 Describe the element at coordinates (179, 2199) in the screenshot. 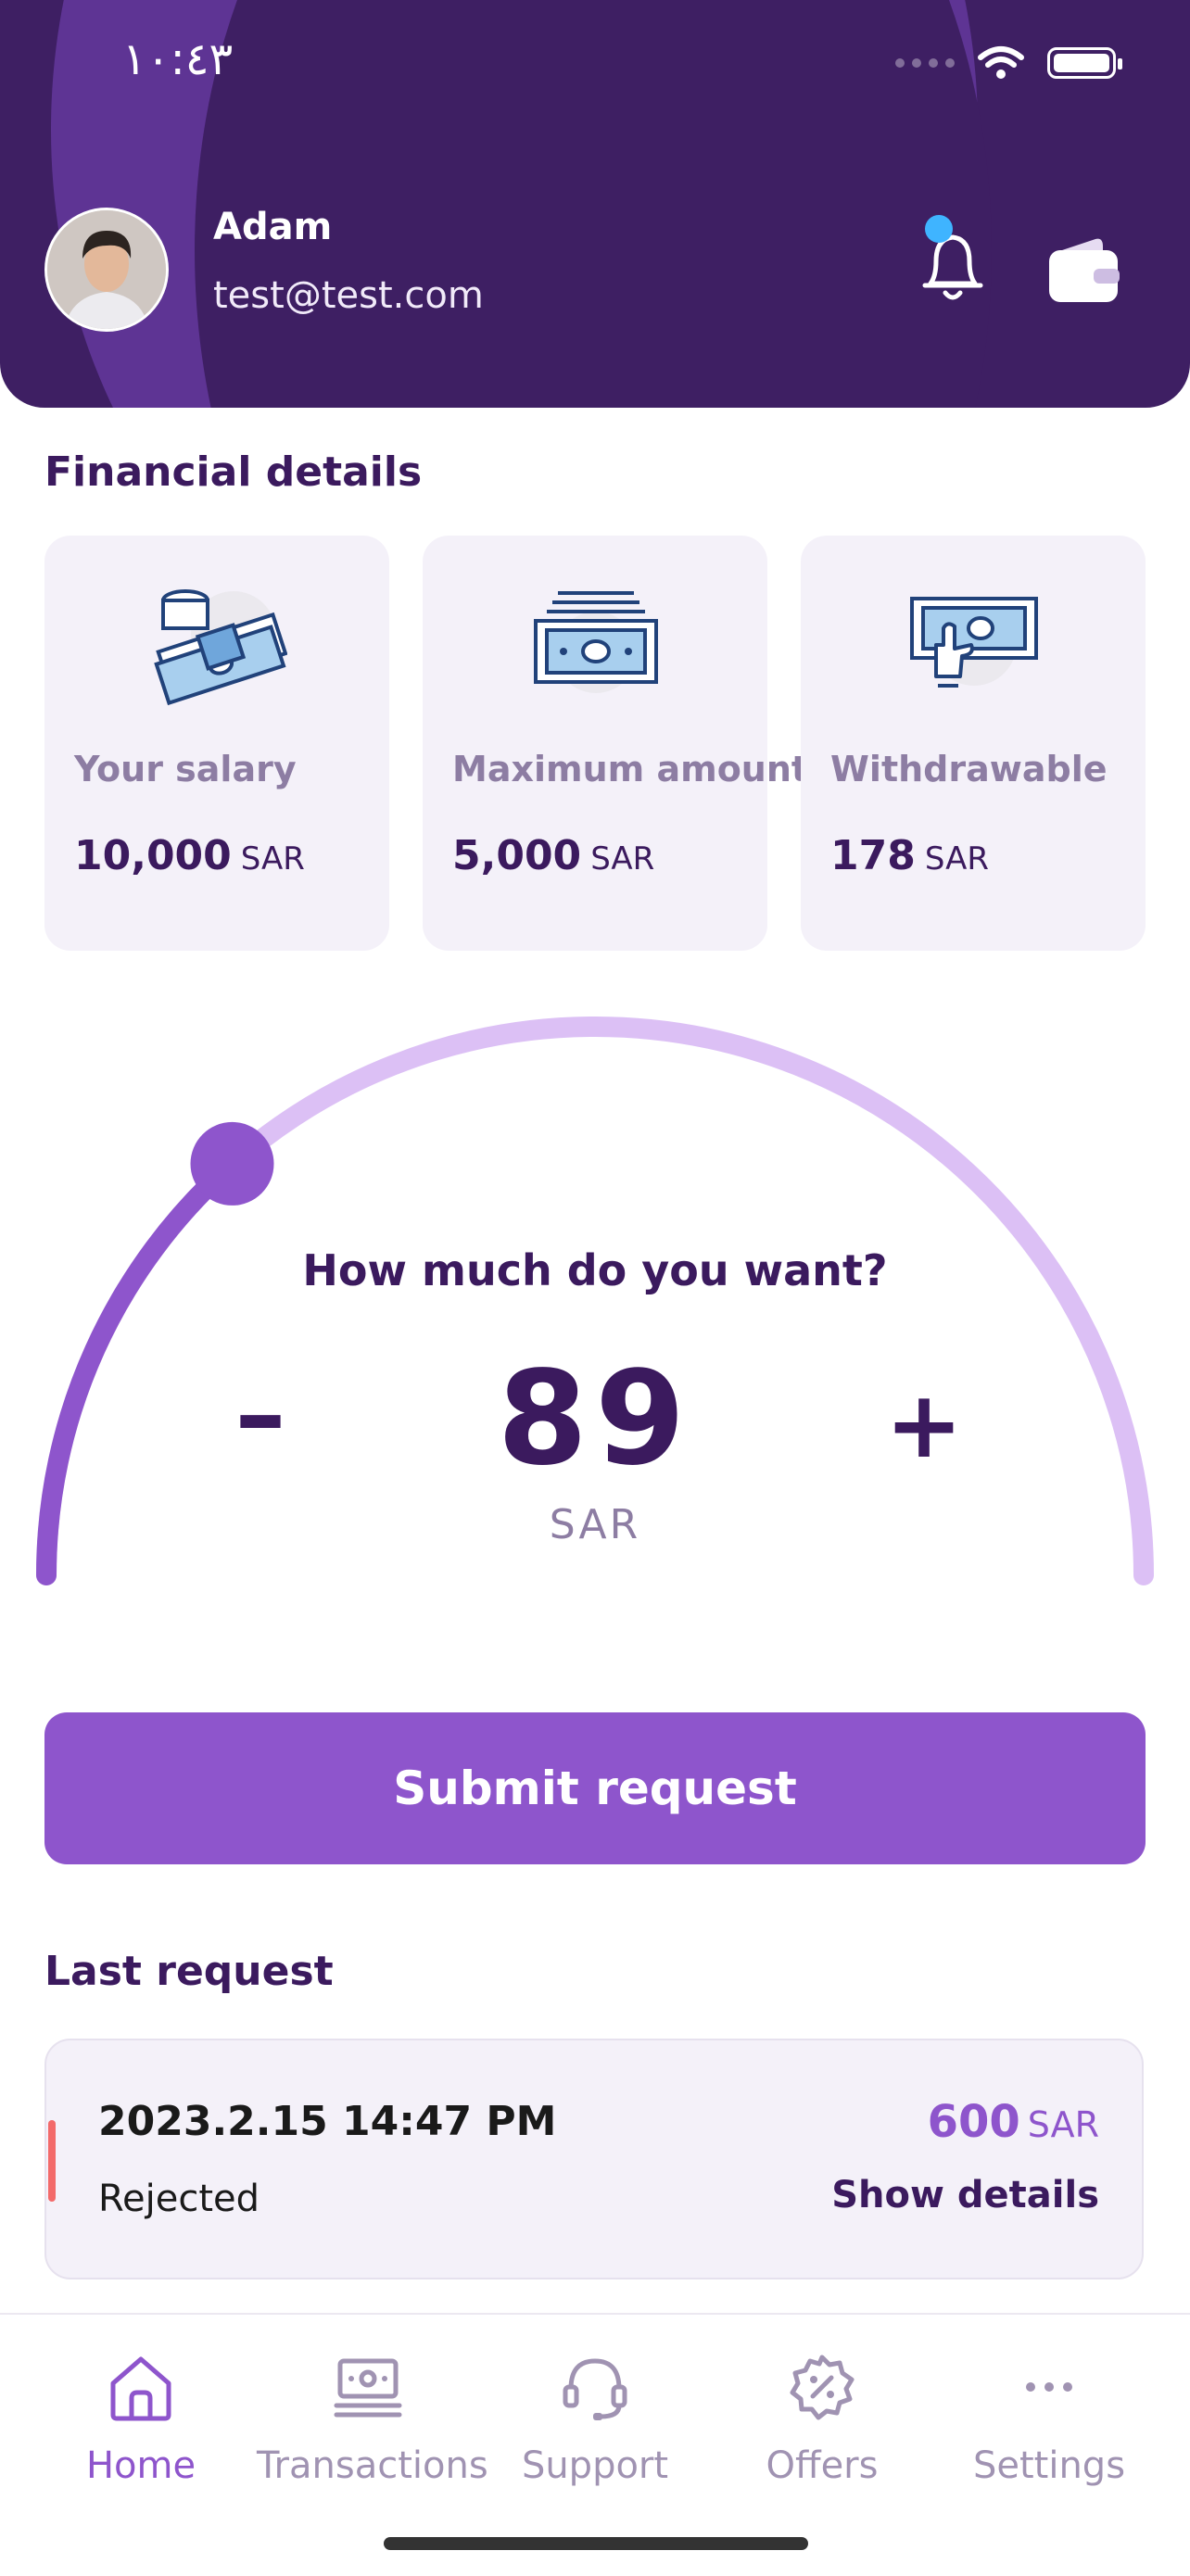

I see `request-status: Rejected` at that location.